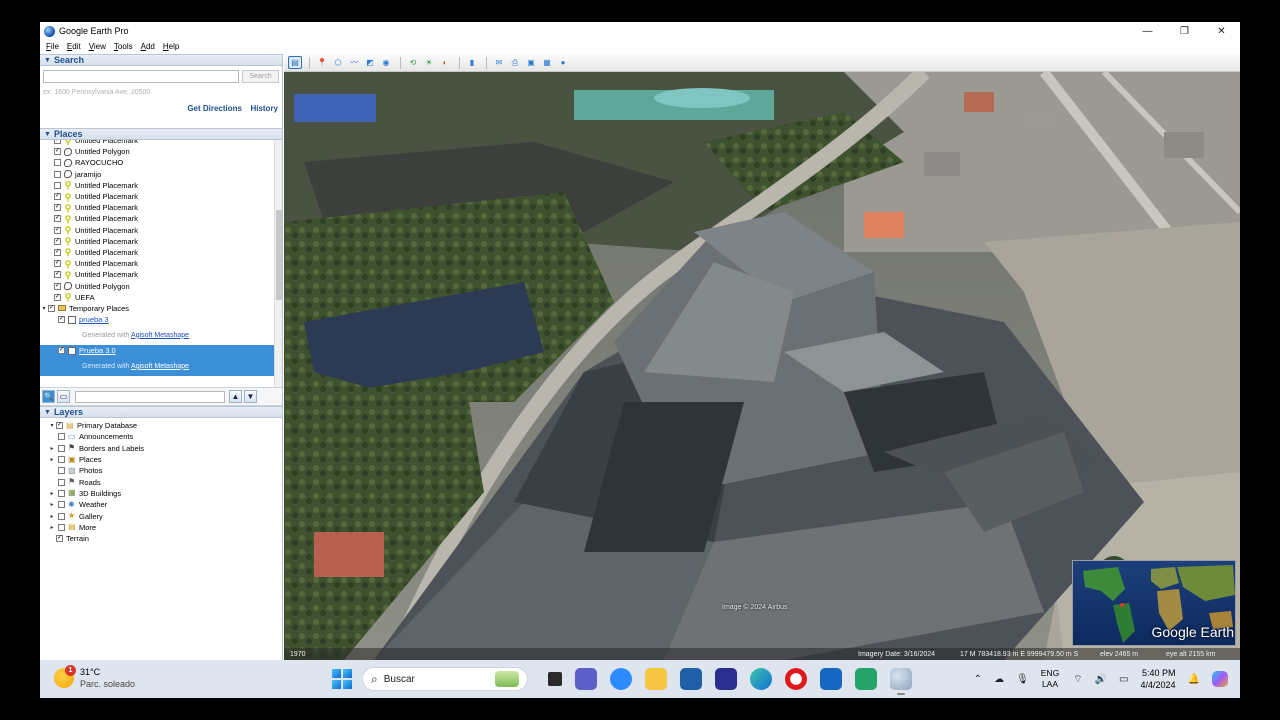 Image resolution: width=1280 pixels, height=720 pixels. What do you see at coordinates (1022, 679) in the screenshot?
I see `microphone-icon: 🎙` at bounding box center [1022, 679].